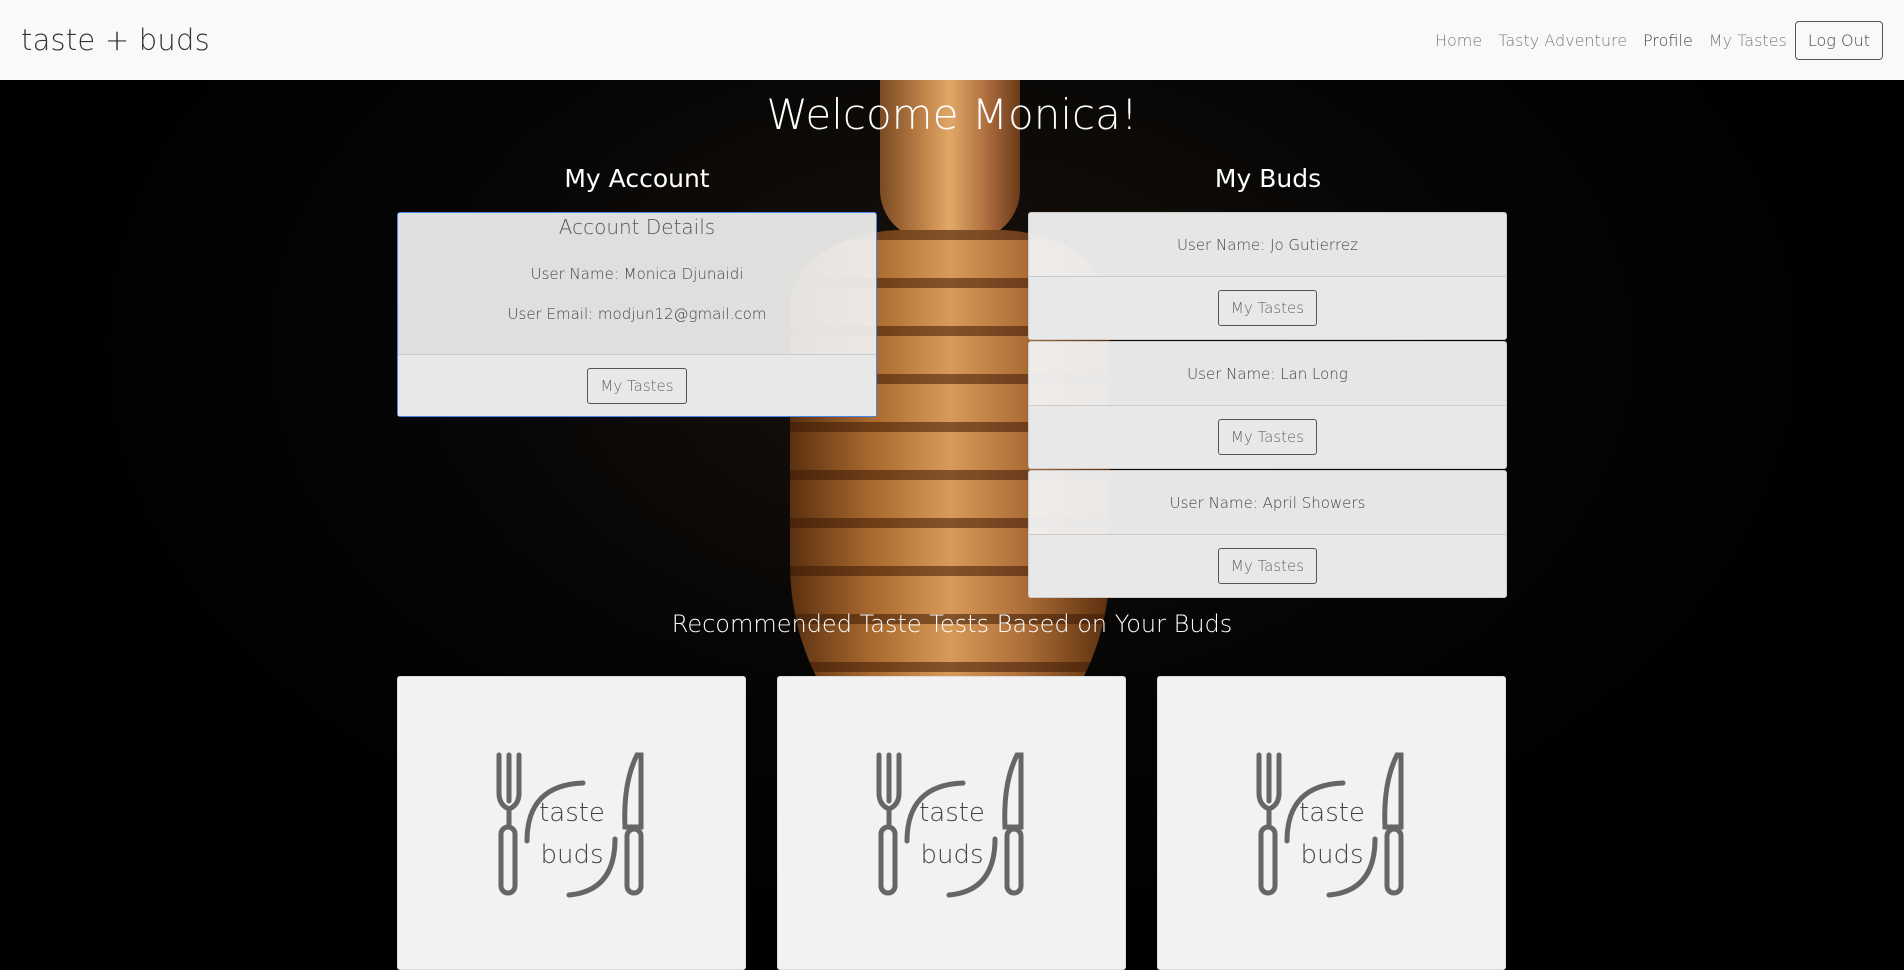 The image size is (1904, 970). Describe the element at coordinates (637, 274) in the screenshot. I see `account-user-name: User Name: Monica Djunaidi` at that location.